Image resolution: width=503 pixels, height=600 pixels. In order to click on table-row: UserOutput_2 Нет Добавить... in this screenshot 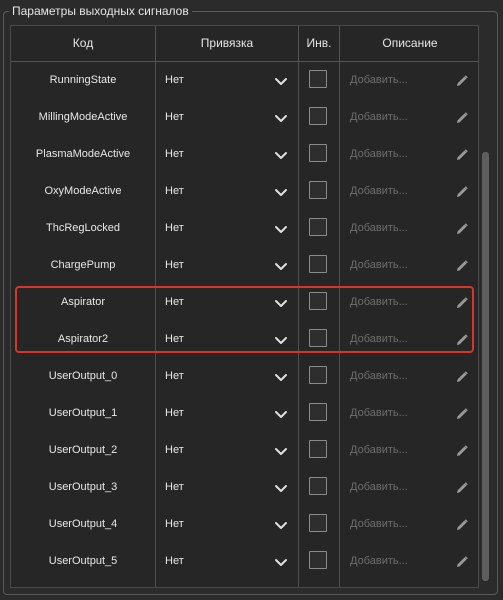, I will do `click(244, 450)`.